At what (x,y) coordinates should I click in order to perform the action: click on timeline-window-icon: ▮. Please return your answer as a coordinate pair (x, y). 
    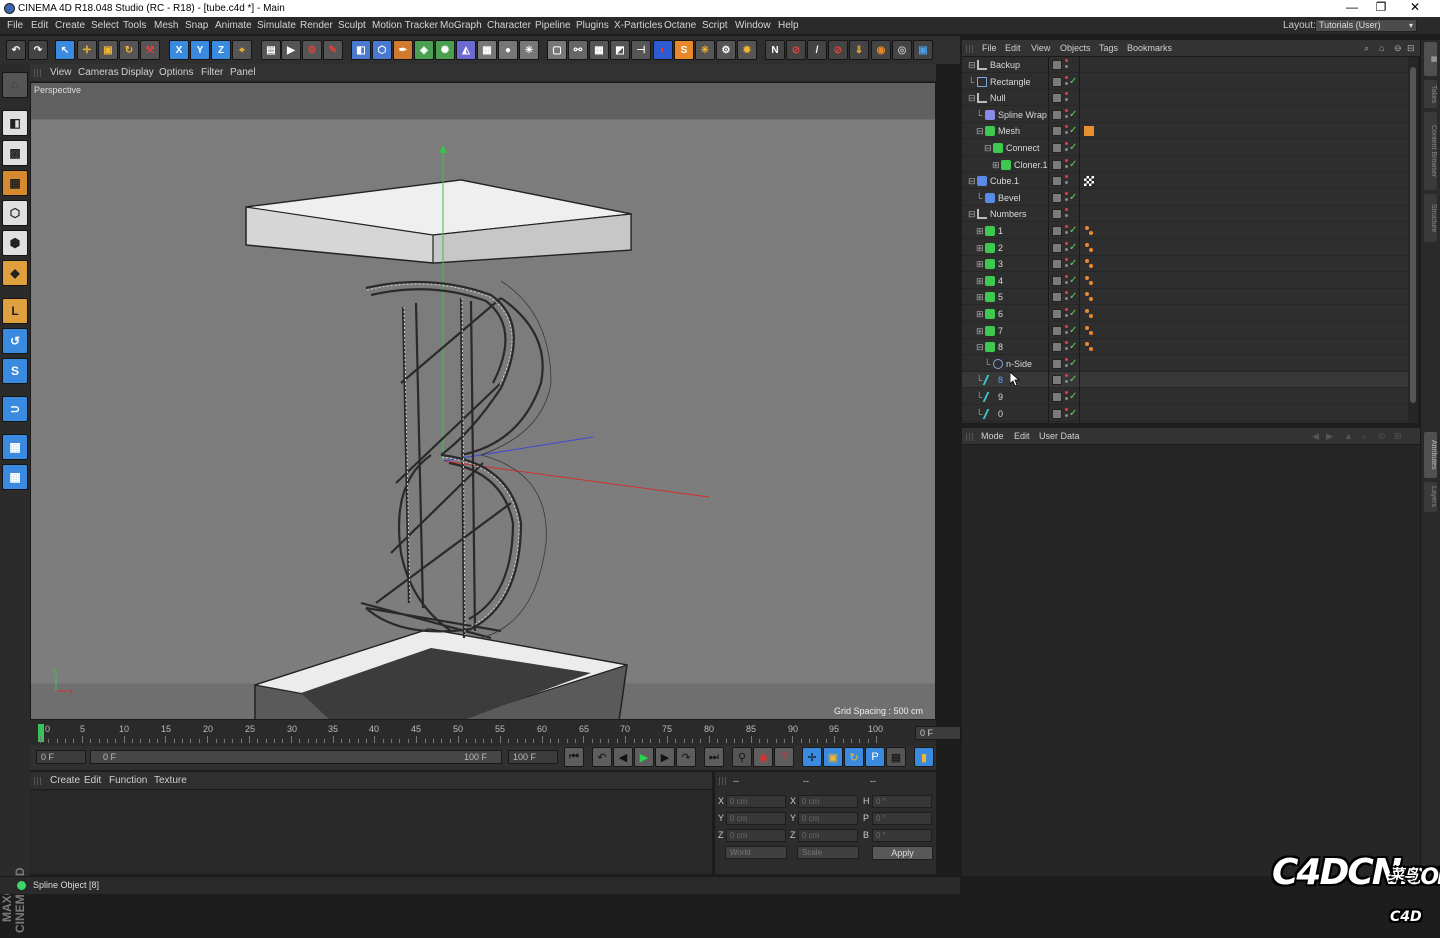
    Looking at the image, I should click on (924, 757).